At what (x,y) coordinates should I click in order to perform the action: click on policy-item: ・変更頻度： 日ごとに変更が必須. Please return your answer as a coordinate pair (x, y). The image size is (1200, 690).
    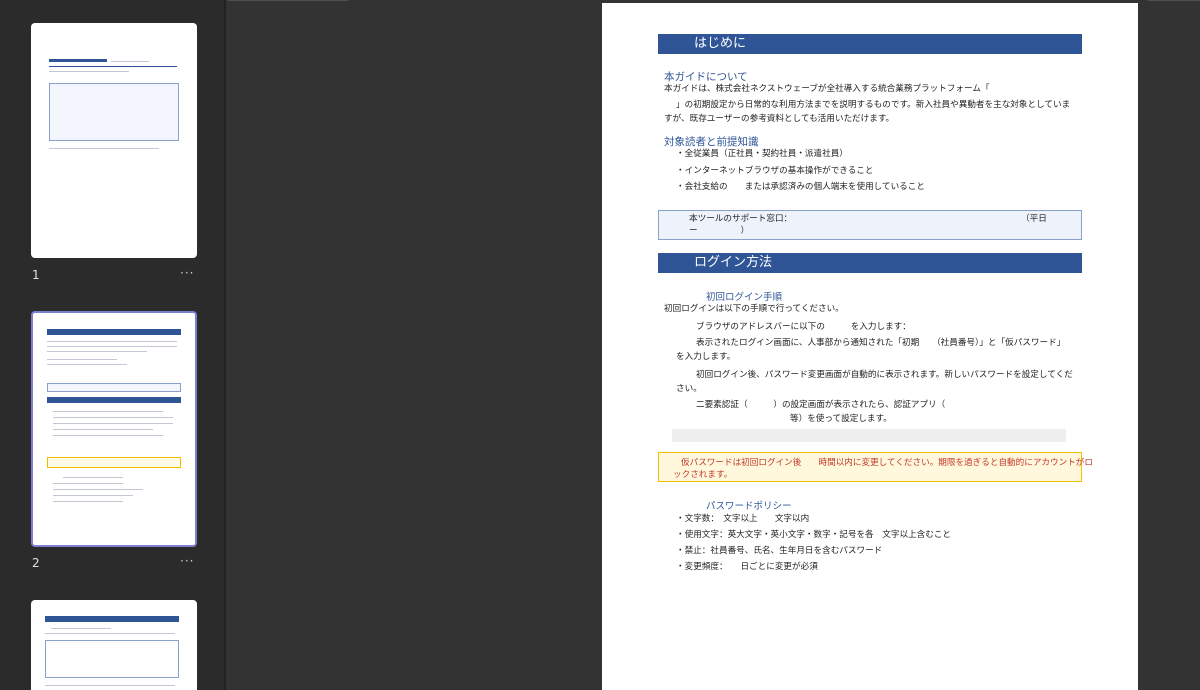
    Looking at the image, I should click on (747, 567).